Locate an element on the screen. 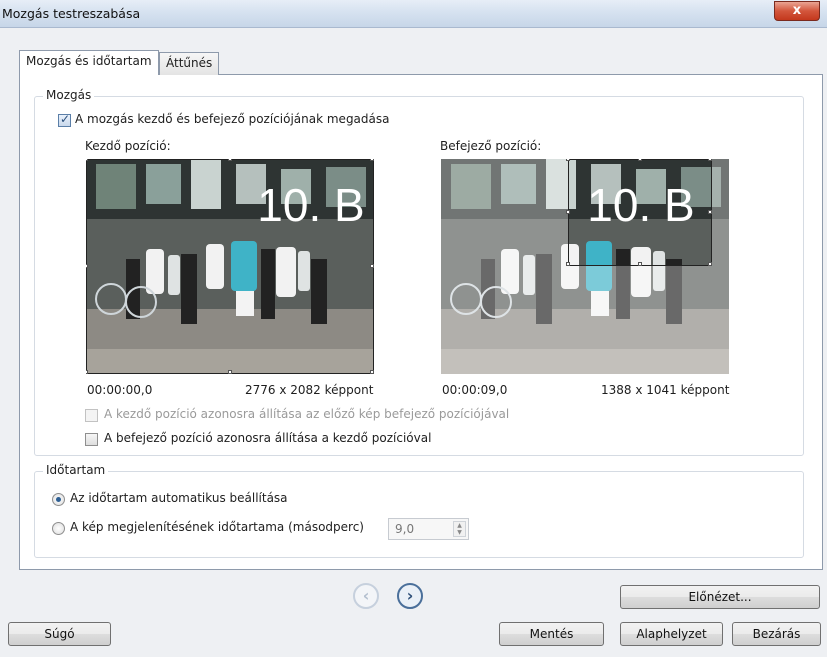 This screenshot has width=827, height=657. start-handle-top-right is located at coordinates (372, 160).